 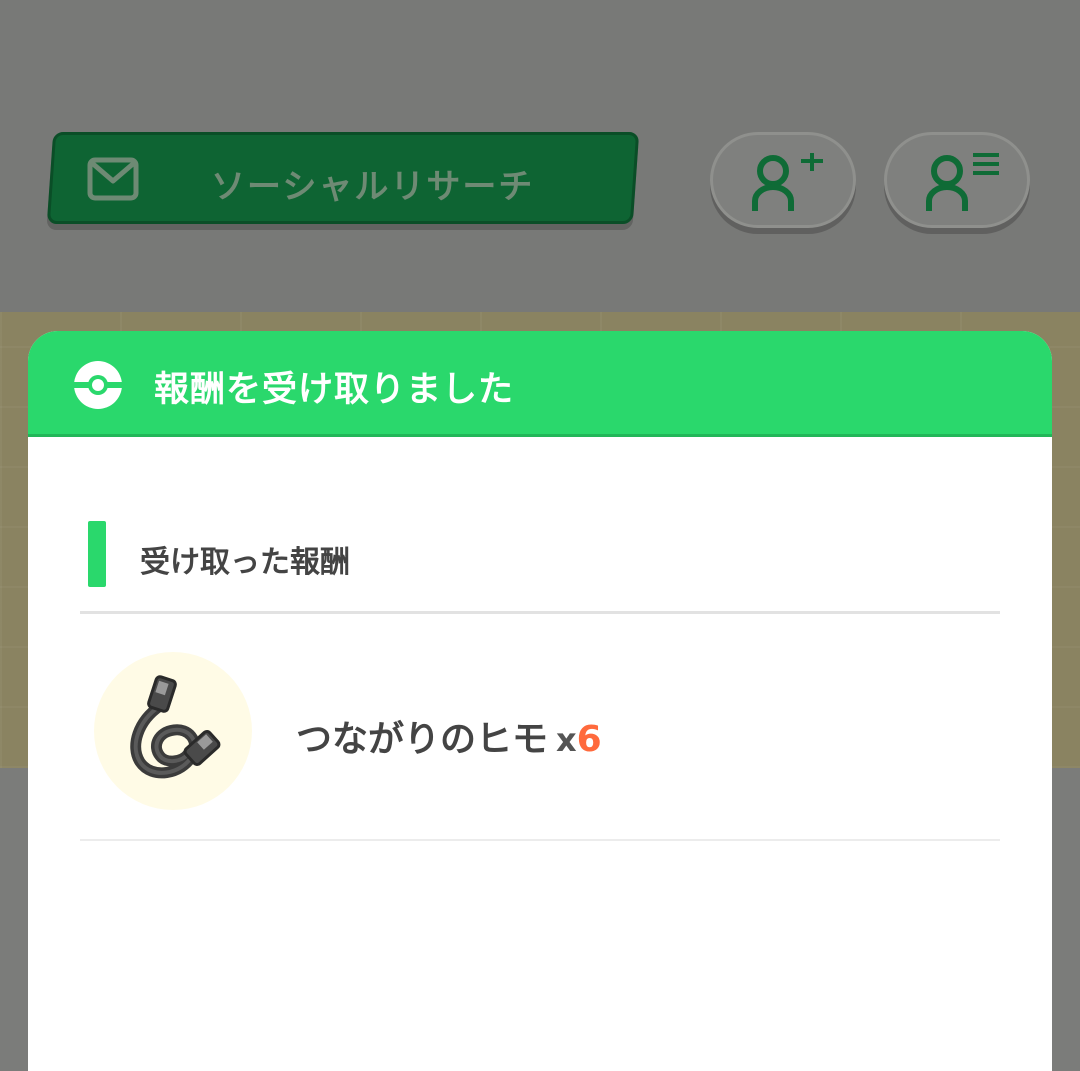 I want to click on friend-list-button, so click(x=957, y=180).